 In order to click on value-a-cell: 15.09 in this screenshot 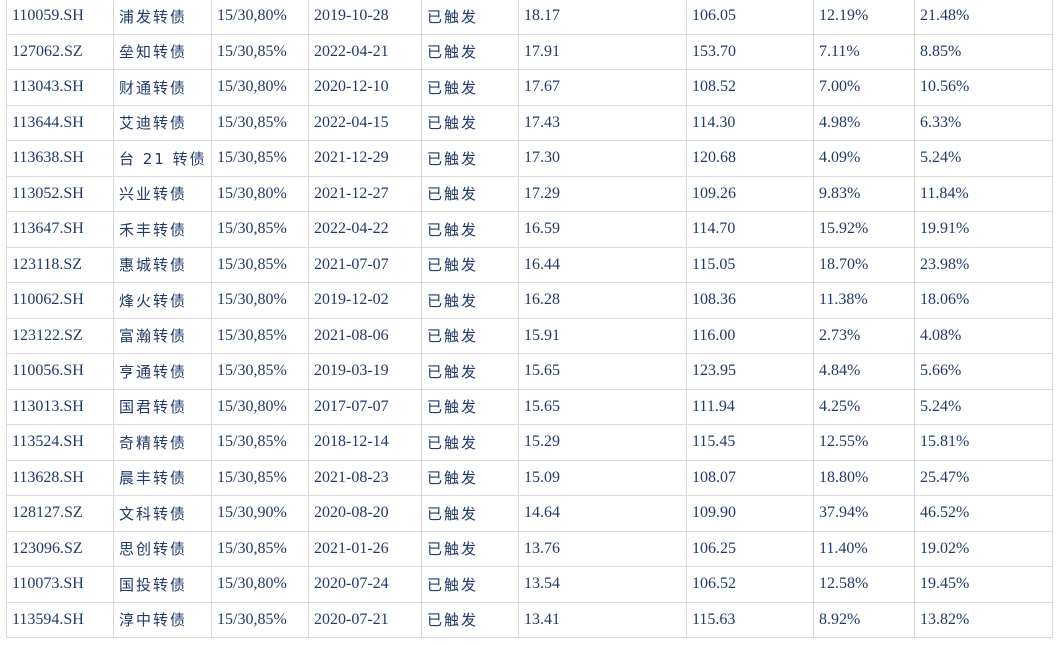, I will do `click(602, 477)`.